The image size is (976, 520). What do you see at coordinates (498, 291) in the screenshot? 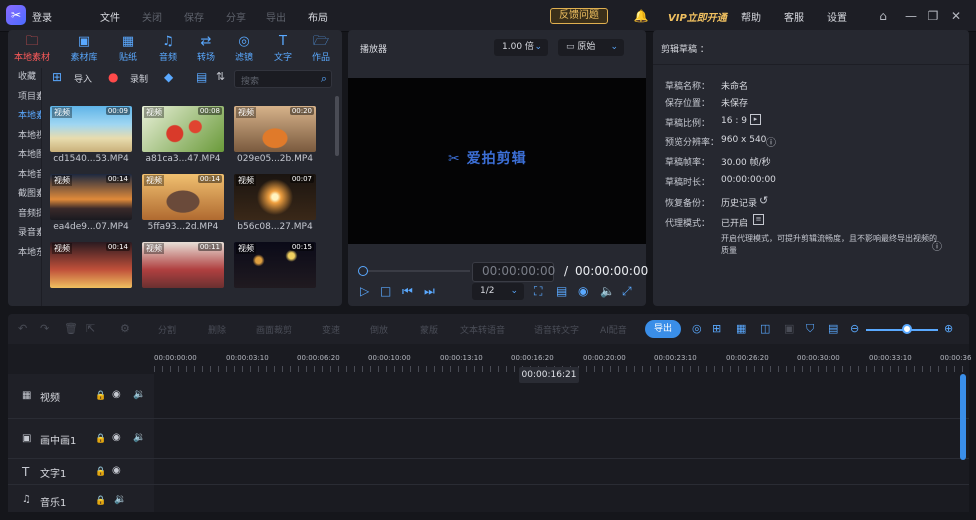
I see `page-select: 1/2 ⌄` at bounding box center [498, 291].